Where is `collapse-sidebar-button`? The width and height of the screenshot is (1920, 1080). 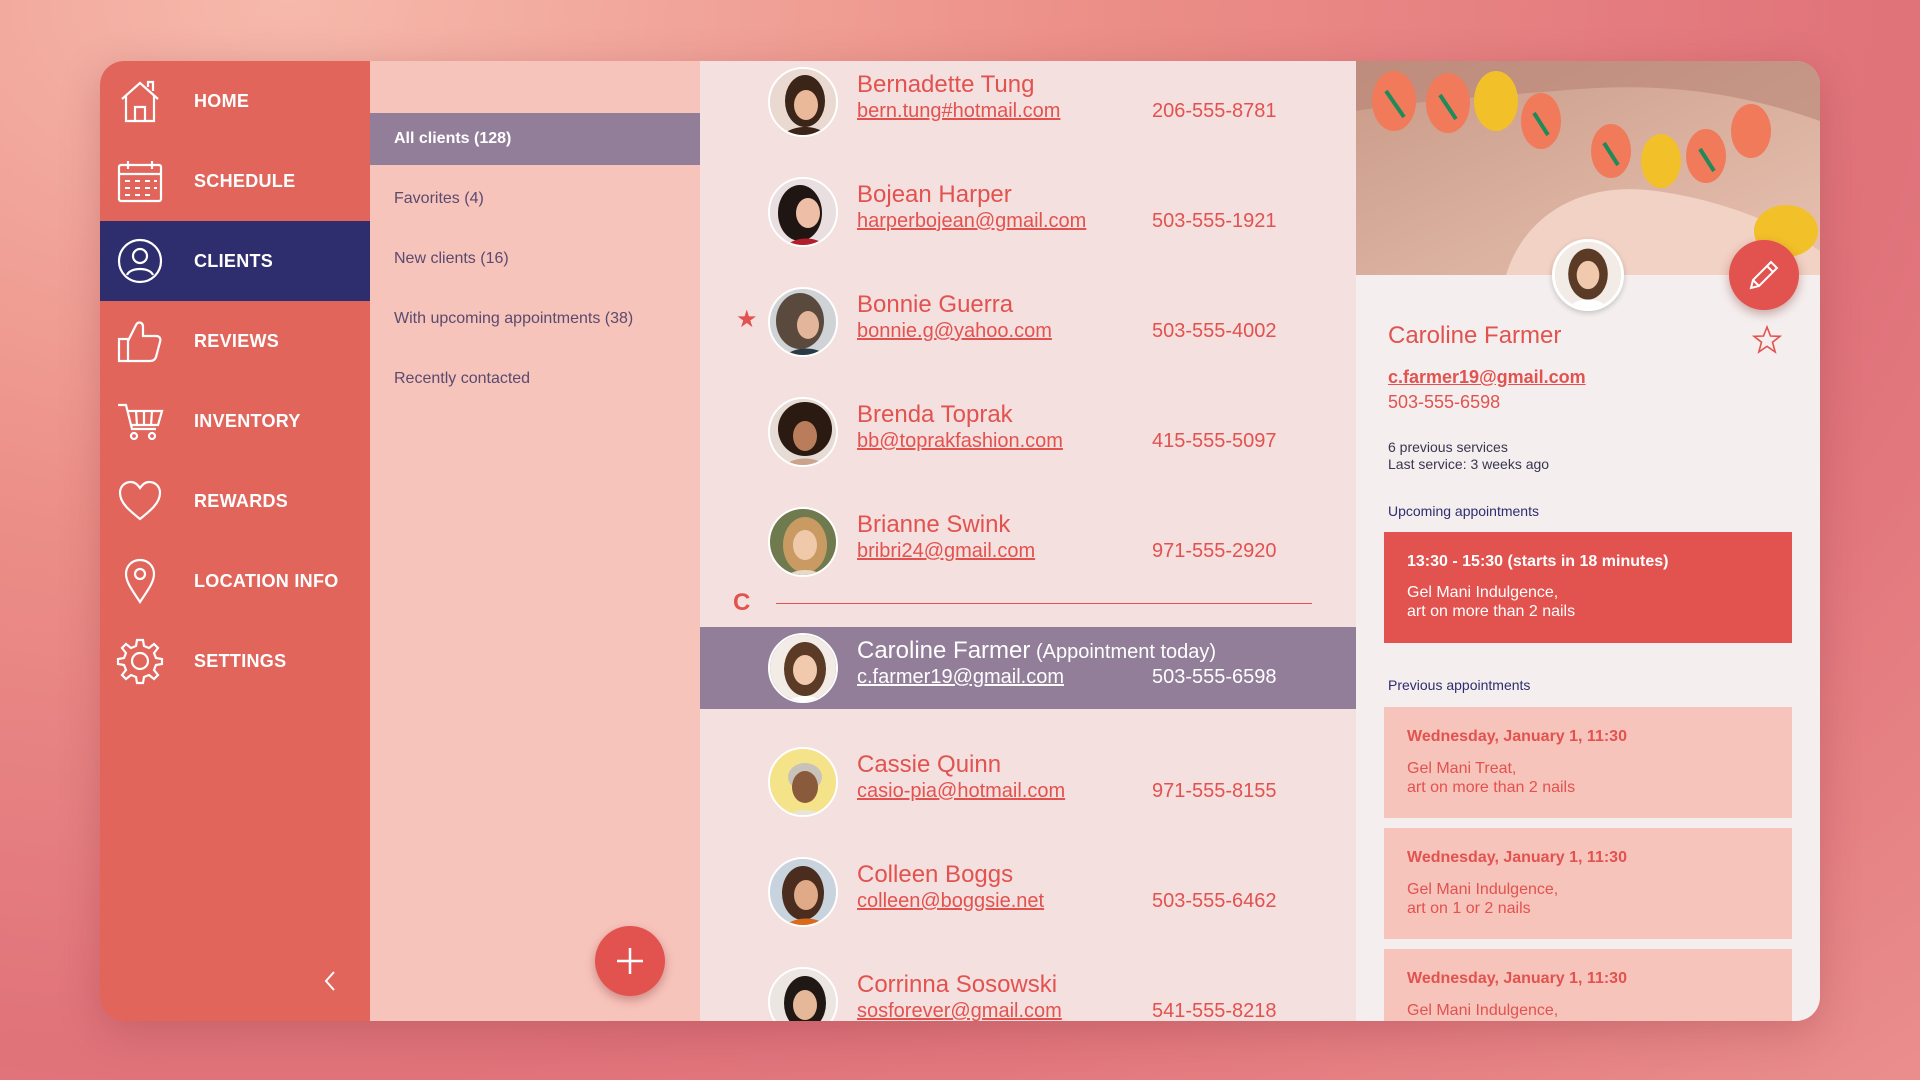
collapse-sidebar-button is located at coordinates (330, 981).